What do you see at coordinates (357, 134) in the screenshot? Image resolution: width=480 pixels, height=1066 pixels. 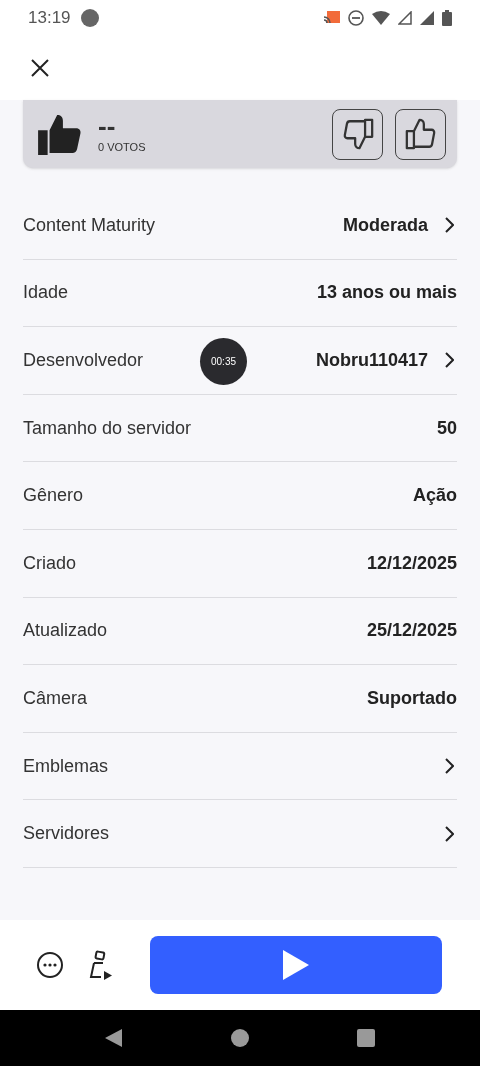 I see `dislike-button` at bounding box center [357, 134].